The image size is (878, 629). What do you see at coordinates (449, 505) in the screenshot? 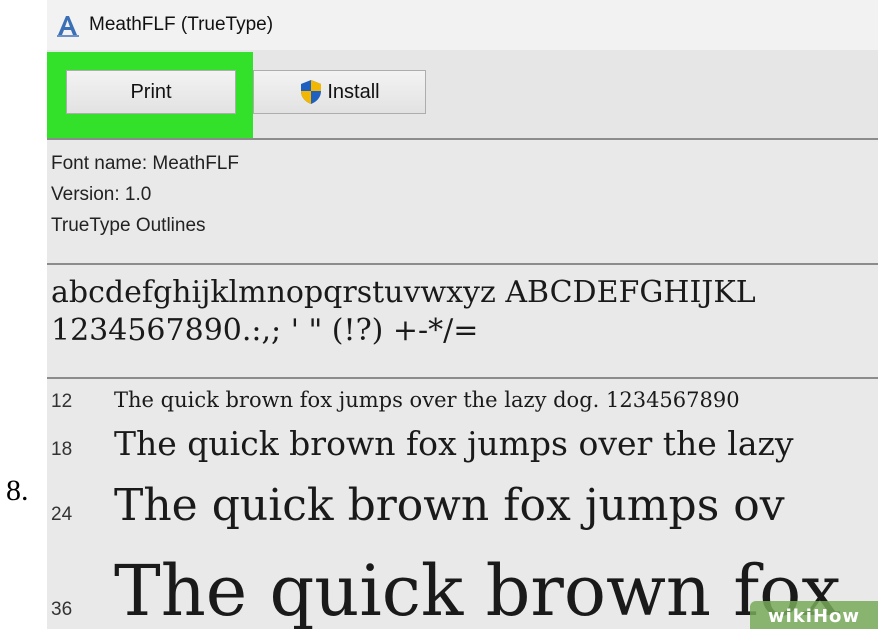
I see `sample-text: The quick brown fox jumps ov` at bounding box center [449, 505].